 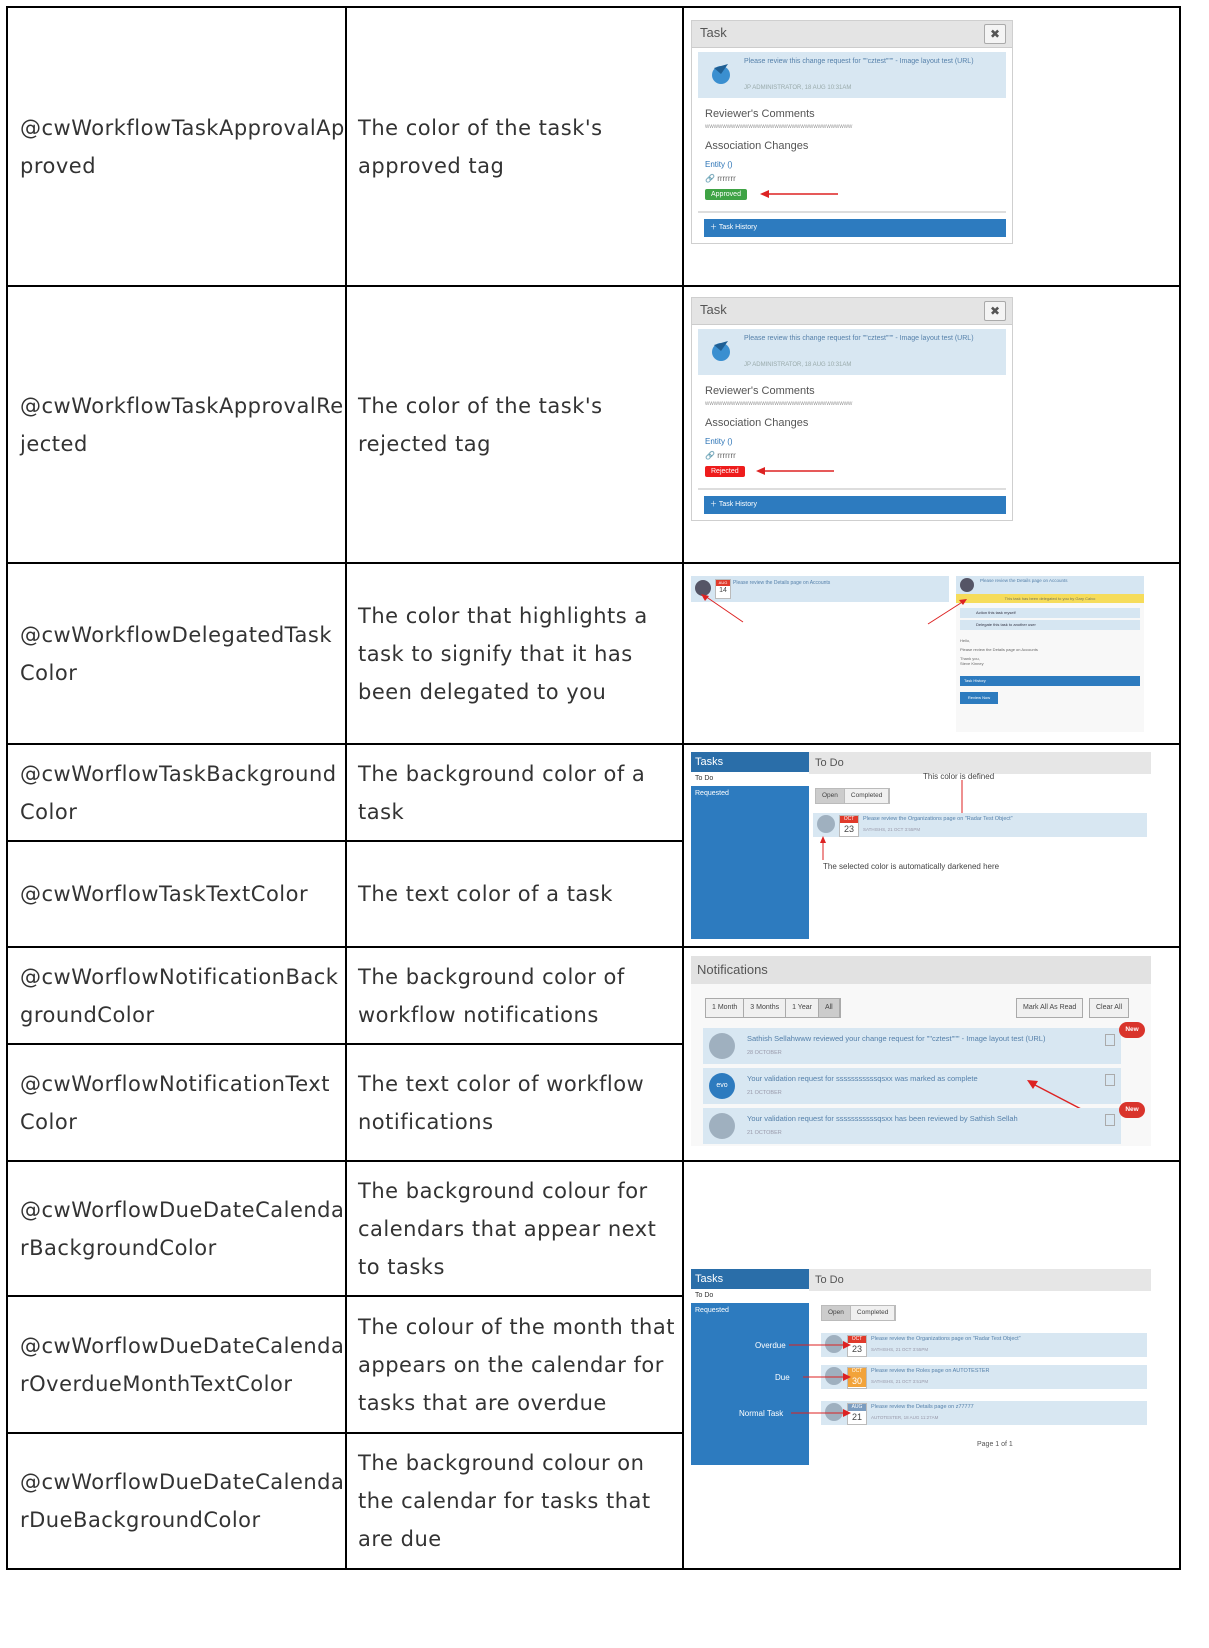 What do you see at coordinates (750, 1296) in the screenshot?
I see `sidebar-item-todo: To Do` at bounding box center [750, 1296].